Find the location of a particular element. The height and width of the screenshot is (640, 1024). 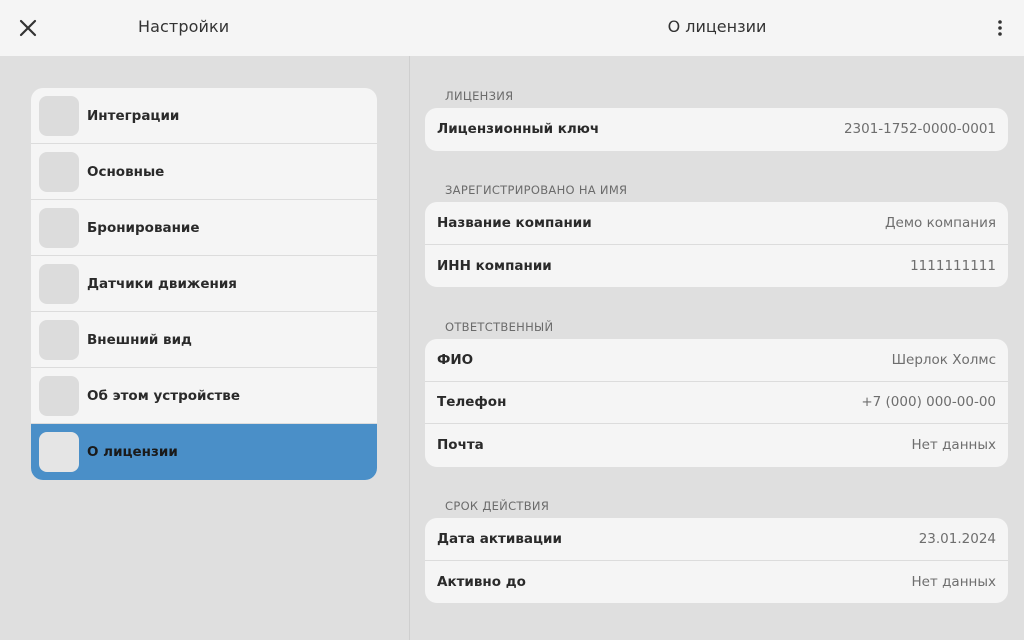

close-button is located at coordinates (28, 28).